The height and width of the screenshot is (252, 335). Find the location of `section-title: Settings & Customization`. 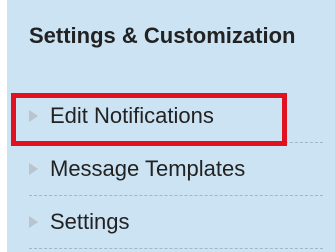

section-title: Settings & Customization is located at coordinates (162, 35).